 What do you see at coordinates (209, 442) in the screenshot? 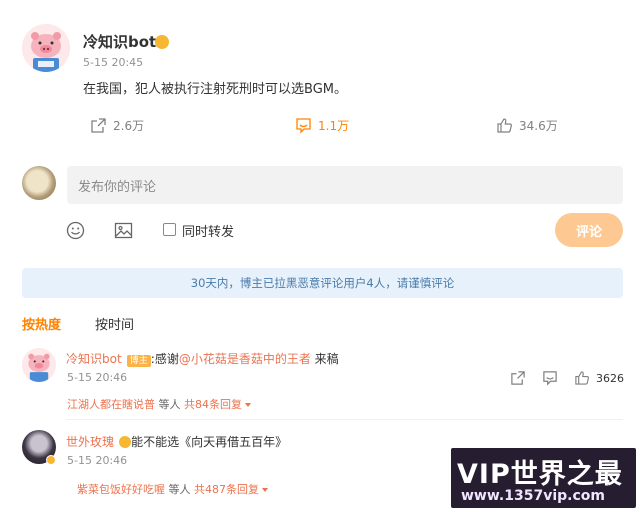
I see `comment-text: 能不能选《向天再借五百年》` at bounding box center [209, 442].